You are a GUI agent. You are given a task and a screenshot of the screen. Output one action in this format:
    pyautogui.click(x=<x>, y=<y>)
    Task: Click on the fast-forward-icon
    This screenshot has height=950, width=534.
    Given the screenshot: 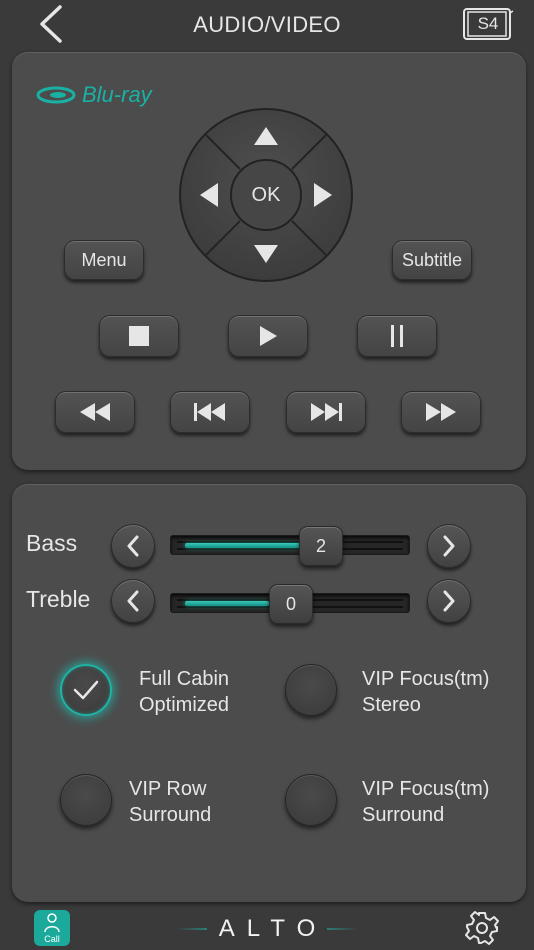 What is the action you would take?
    pyautogui.click(x=441, y=412)
    